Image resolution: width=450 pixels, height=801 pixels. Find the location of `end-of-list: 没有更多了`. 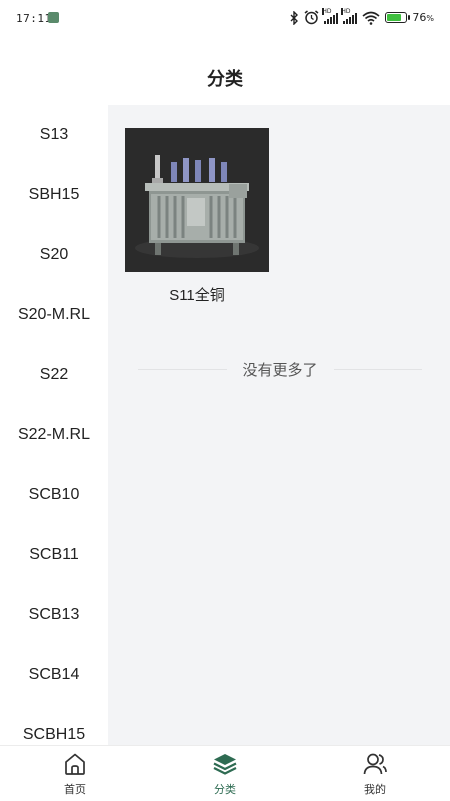

end-of-list: 没有更多了 is located at coordinates (280, 369).